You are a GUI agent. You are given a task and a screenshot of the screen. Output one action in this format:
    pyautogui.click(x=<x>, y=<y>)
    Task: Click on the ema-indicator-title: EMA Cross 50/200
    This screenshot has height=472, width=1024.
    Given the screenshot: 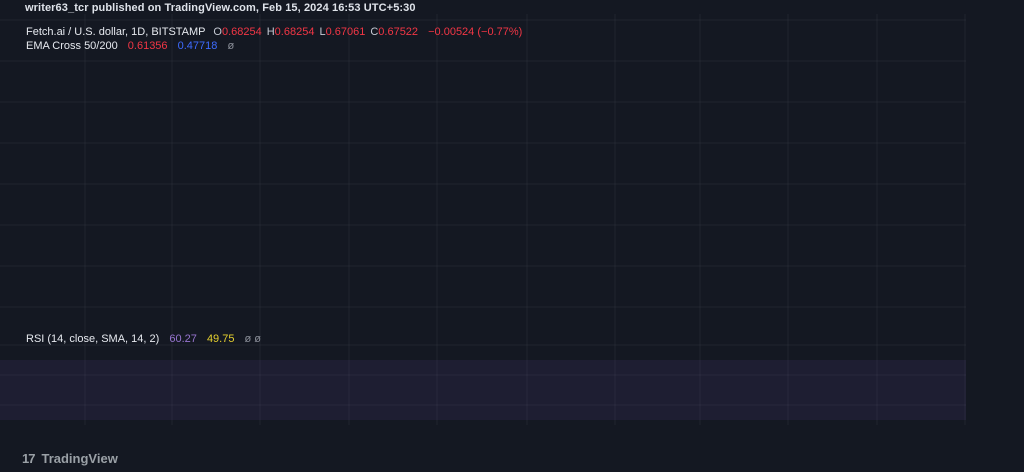 What is the action you would take?
    pyautogui.click(x=72, y=46)
    